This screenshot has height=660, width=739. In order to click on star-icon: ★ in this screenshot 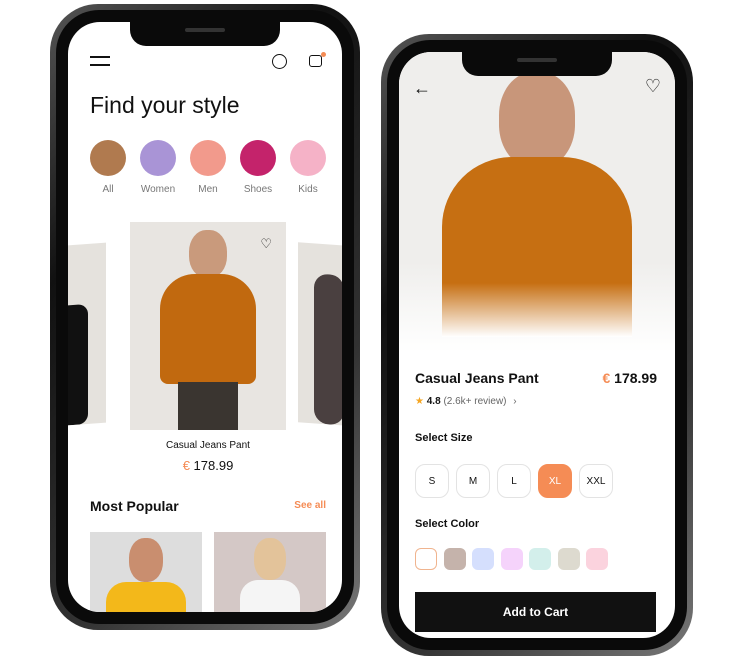, I will do `click(419, 401)`.